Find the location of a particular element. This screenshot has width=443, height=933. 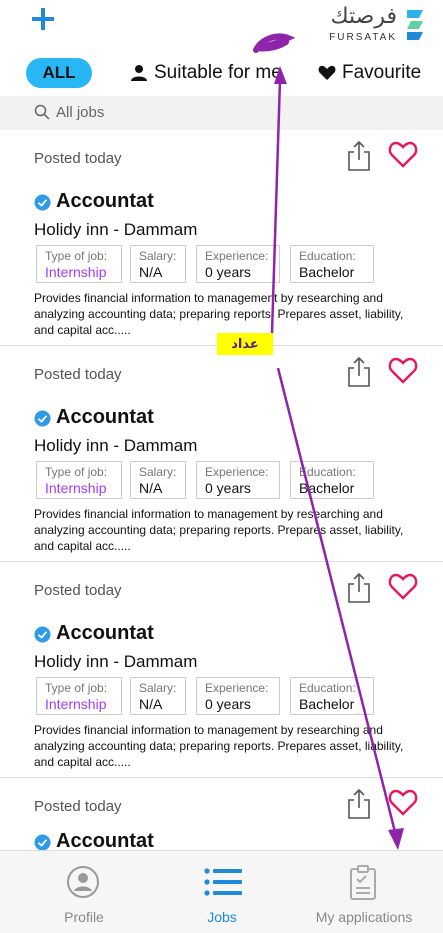

nav-my-applications: My applications is located at coordinates (364, 892).